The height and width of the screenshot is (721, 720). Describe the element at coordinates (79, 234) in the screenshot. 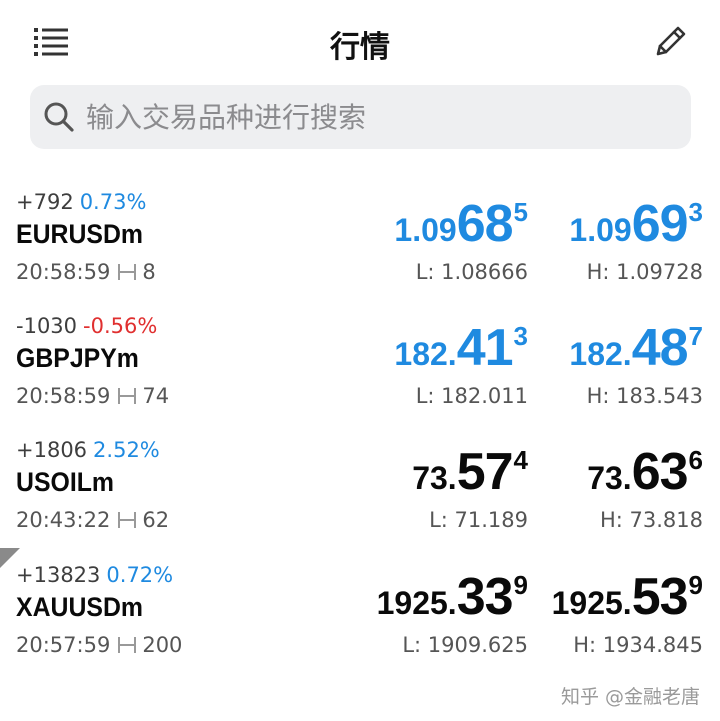

I see `symbol-name: EURUSDm` at that location.